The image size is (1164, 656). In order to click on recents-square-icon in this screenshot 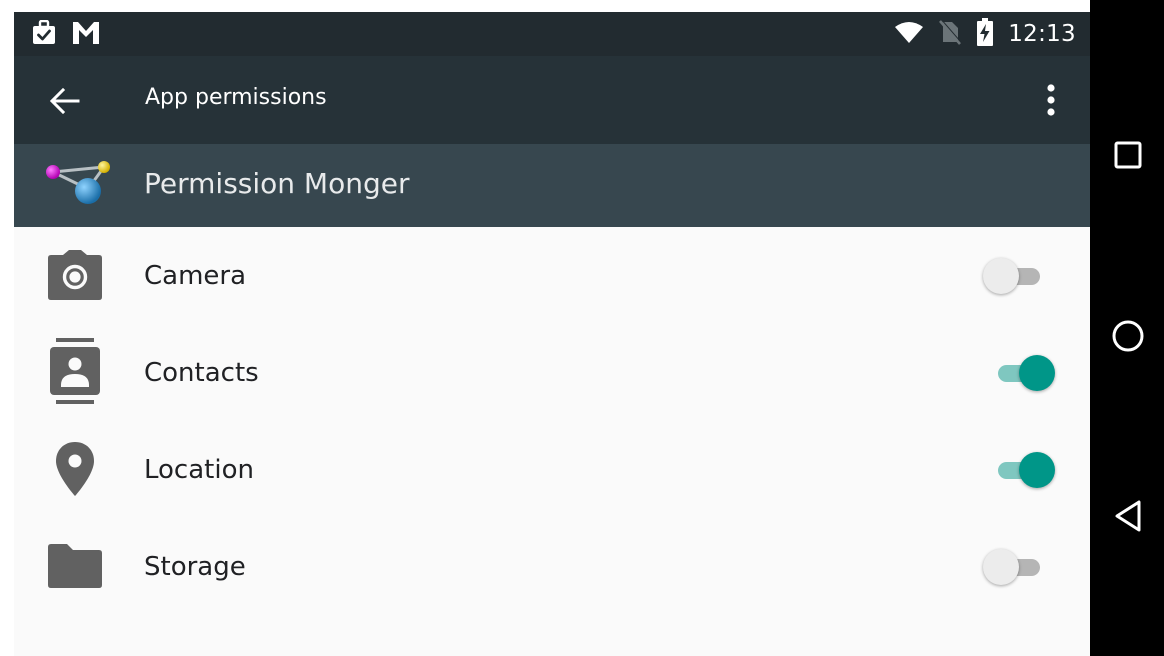, I will do `click(1128, 155)`.